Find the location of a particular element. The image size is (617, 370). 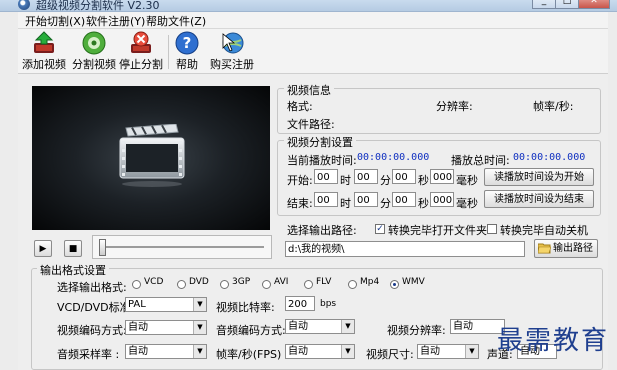

output-path-input: d:\我的视频\ is located at coordinates (405, 249).